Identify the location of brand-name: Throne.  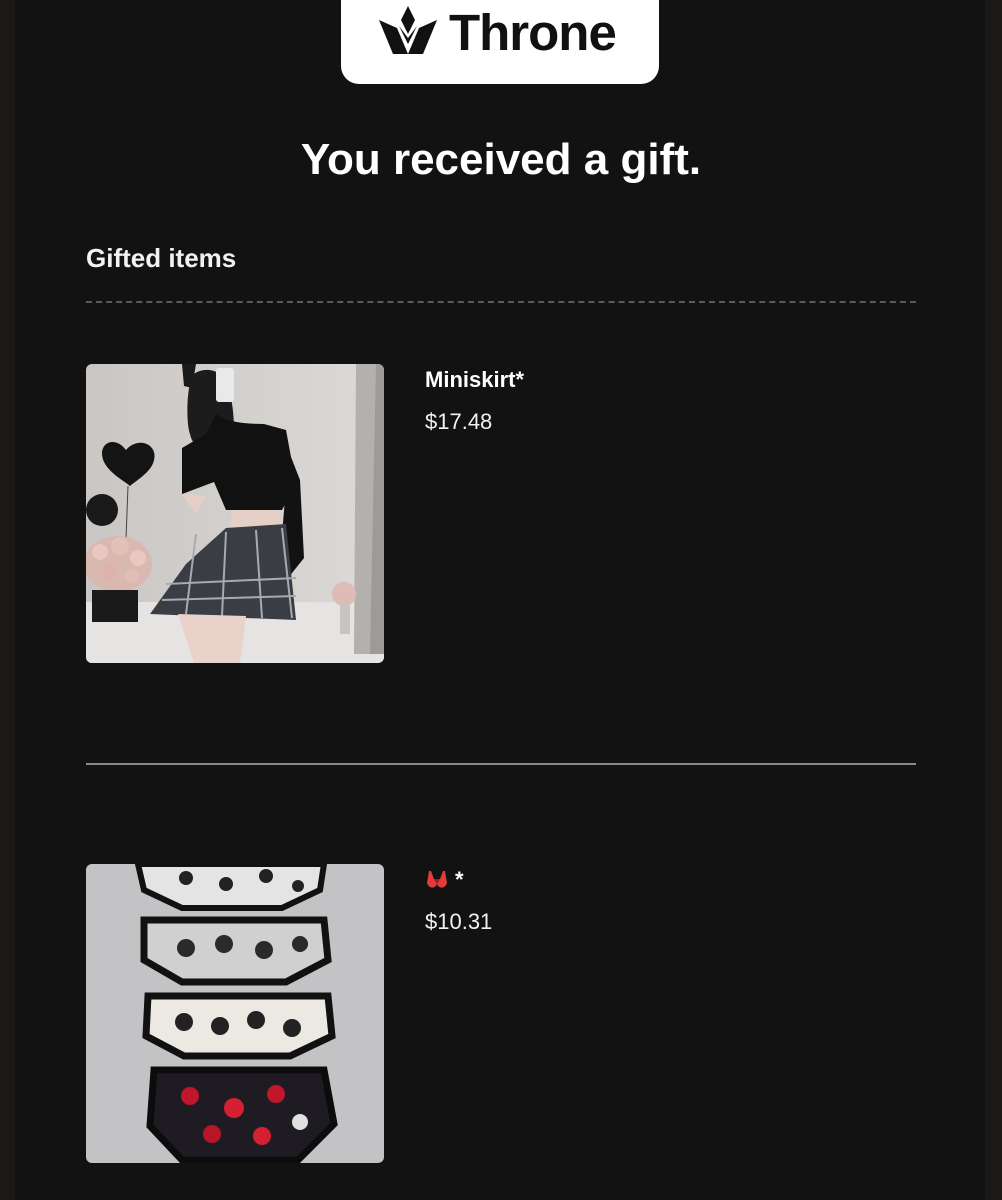
(533, 32).